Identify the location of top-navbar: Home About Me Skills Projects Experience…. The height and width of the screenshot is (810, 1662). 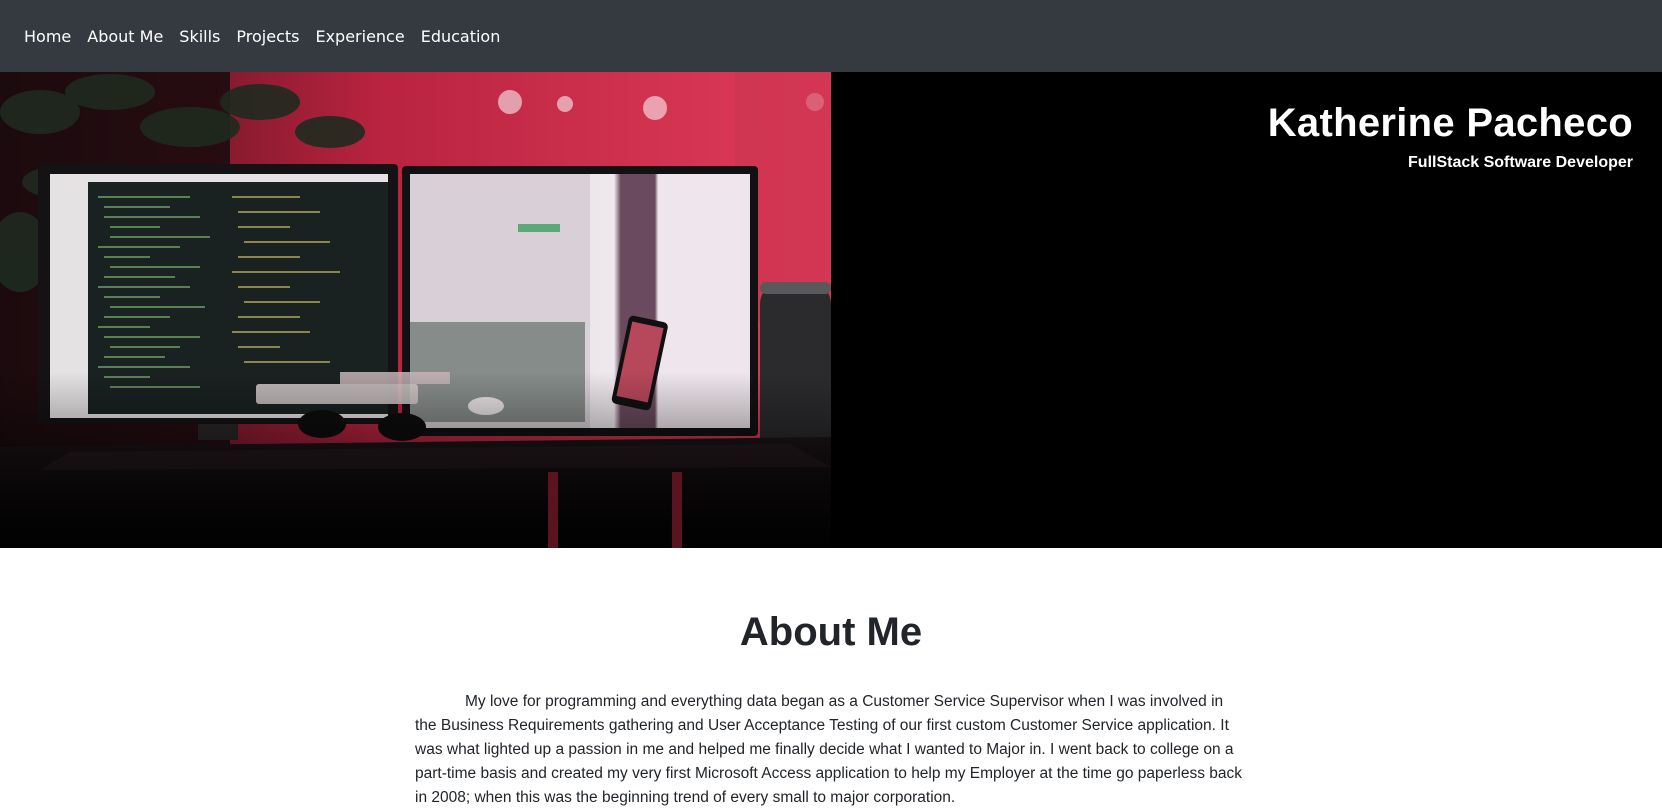
(831, 36).